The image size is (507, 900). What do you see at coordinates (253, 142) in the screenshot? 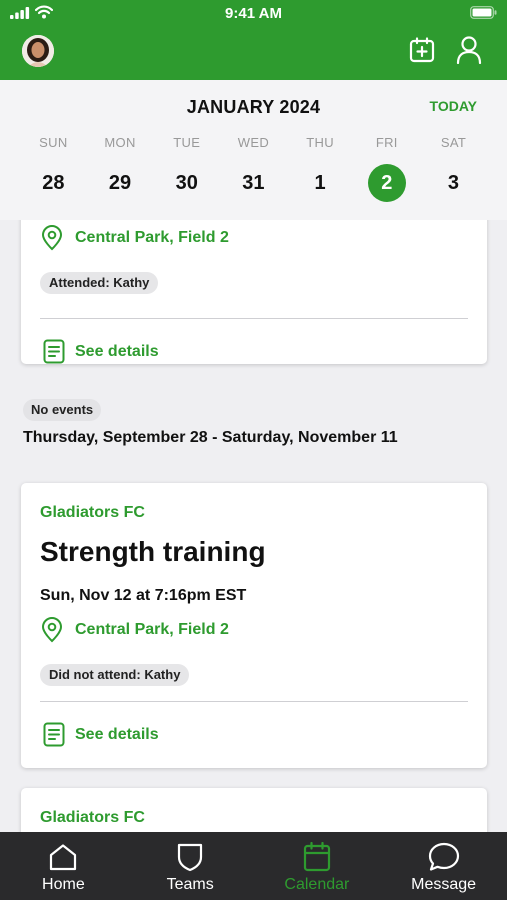
I see `day-of-week: WED` at bounding box center [253, 142].